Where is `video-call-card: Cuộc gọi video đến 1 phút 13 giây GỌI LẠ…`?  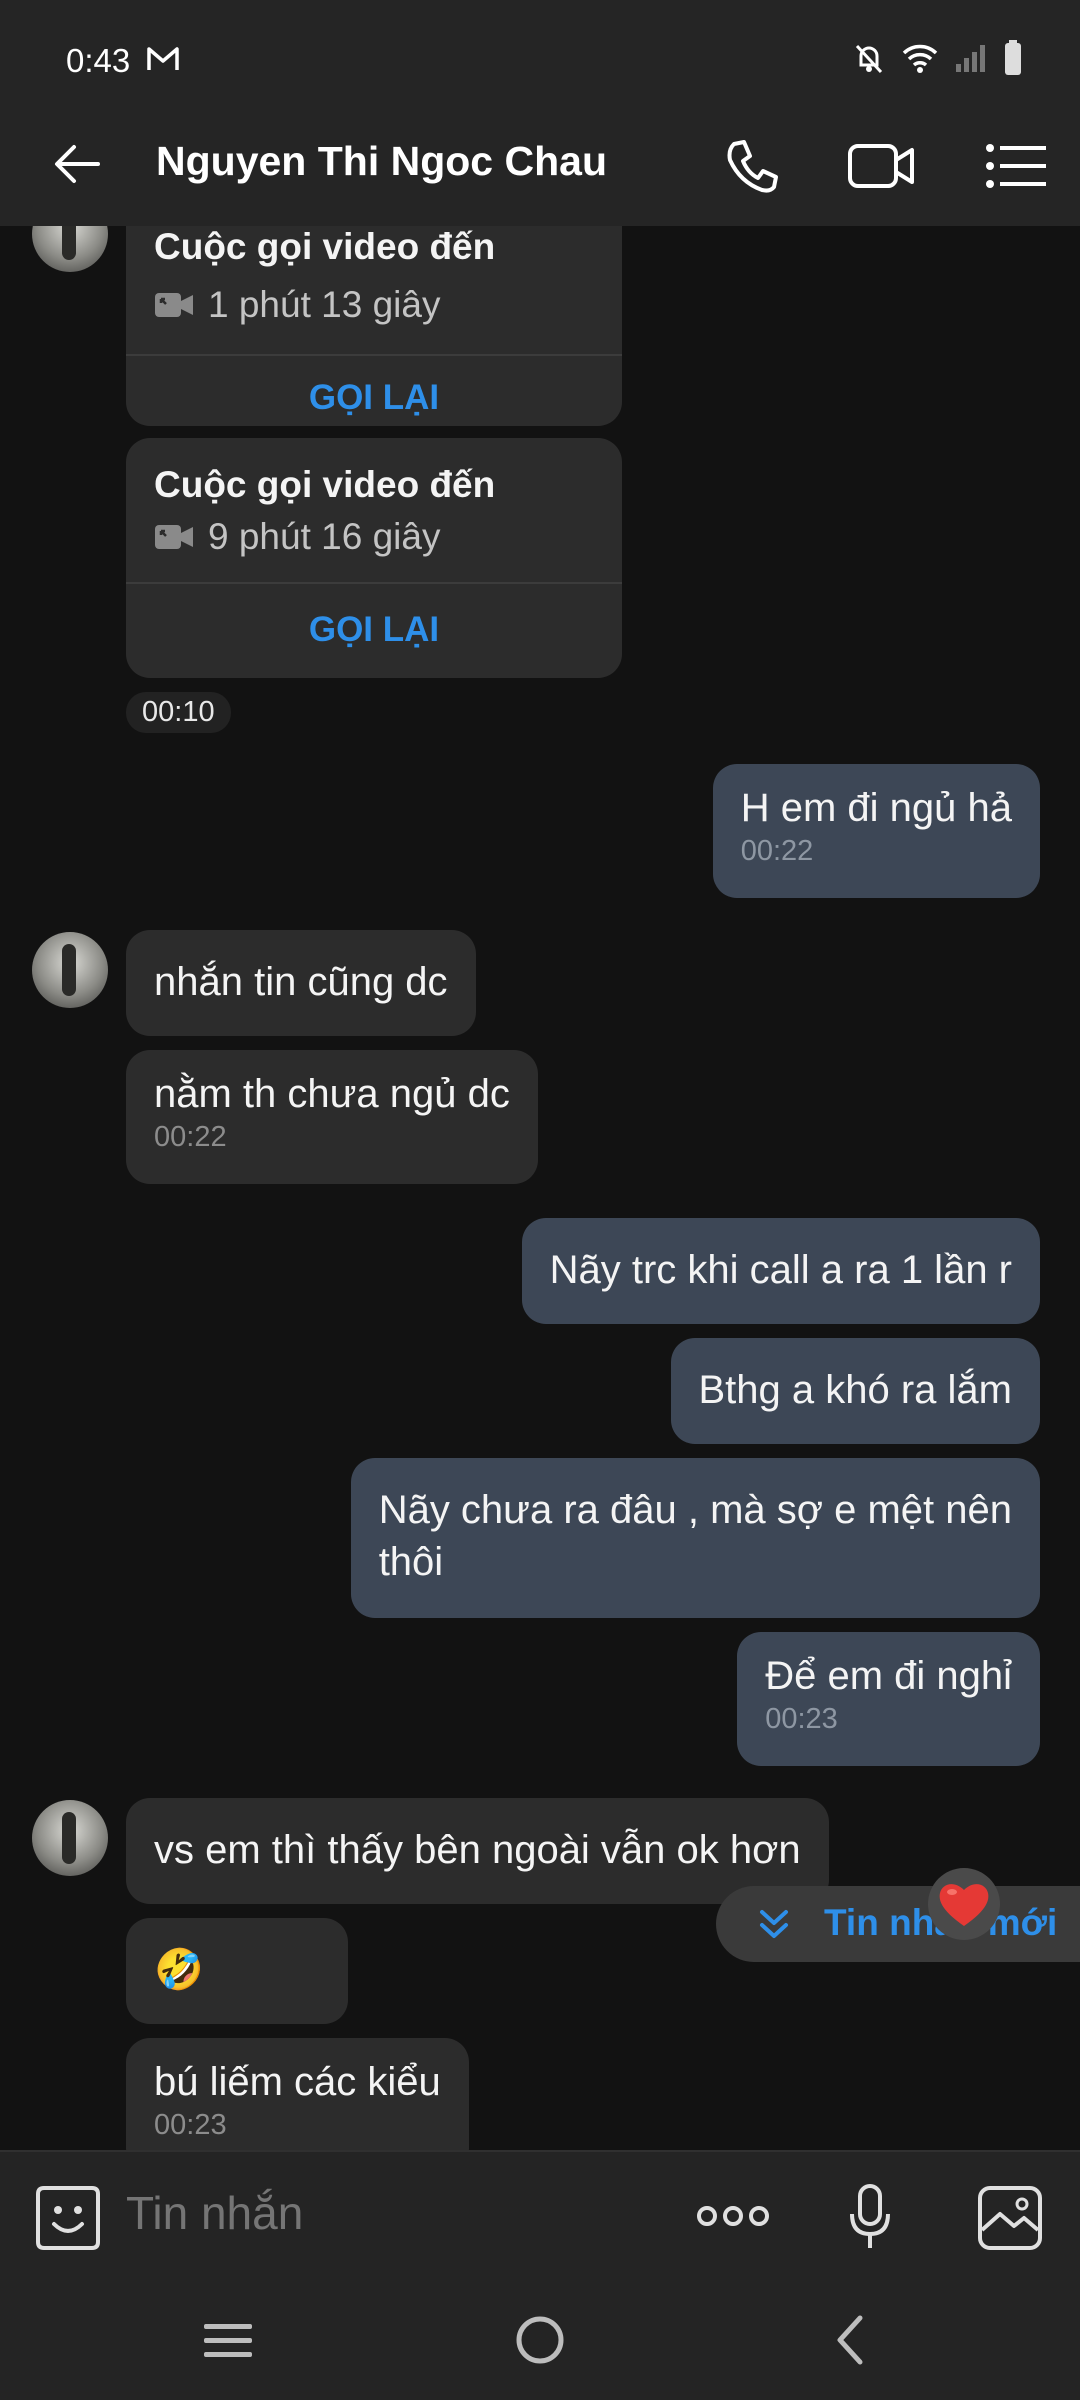 video-call-card: Cuộc gọi video đến 1 phút 13 giây GỌI LẠ… is located at coordinates (374, 326).